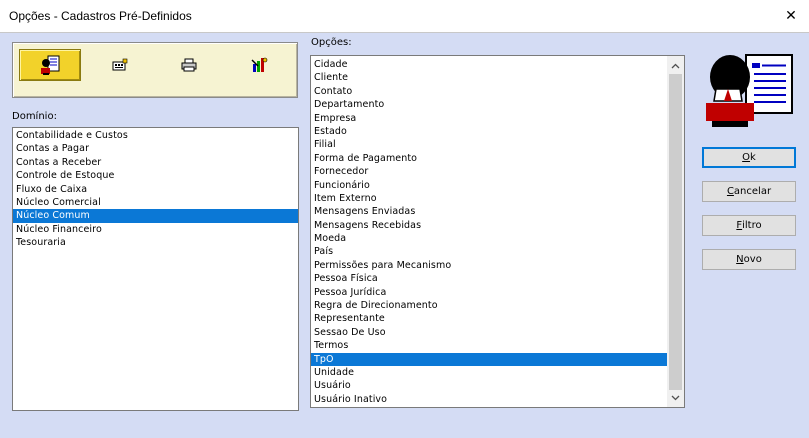 Image resolution: width=809 pixels, height=438 pixels. I want to click on list-item: Contas a Pagar, so click(155, 148).